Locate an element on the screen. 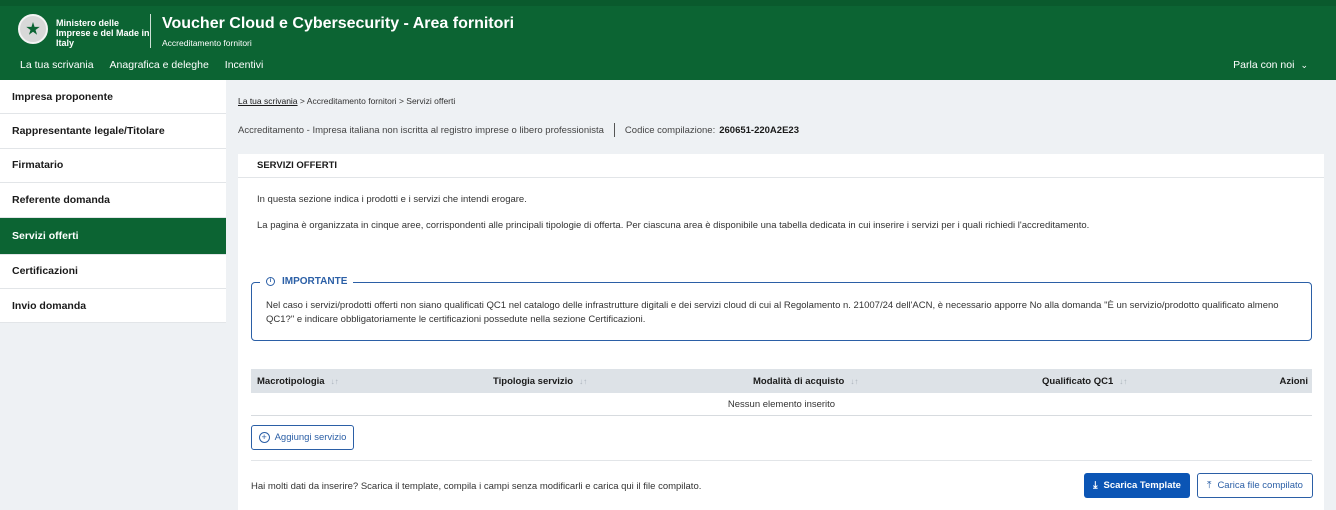 The image size is (1336, 510). sidebar-item-label: Firmatario is located at coordinates (38, 165).